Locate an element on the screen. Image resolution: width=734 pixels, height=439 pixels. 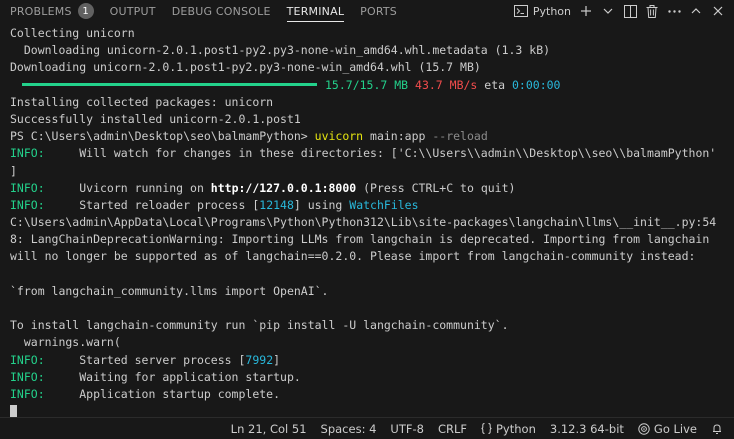
split-terminal-button is located at coordinates (630, 11).